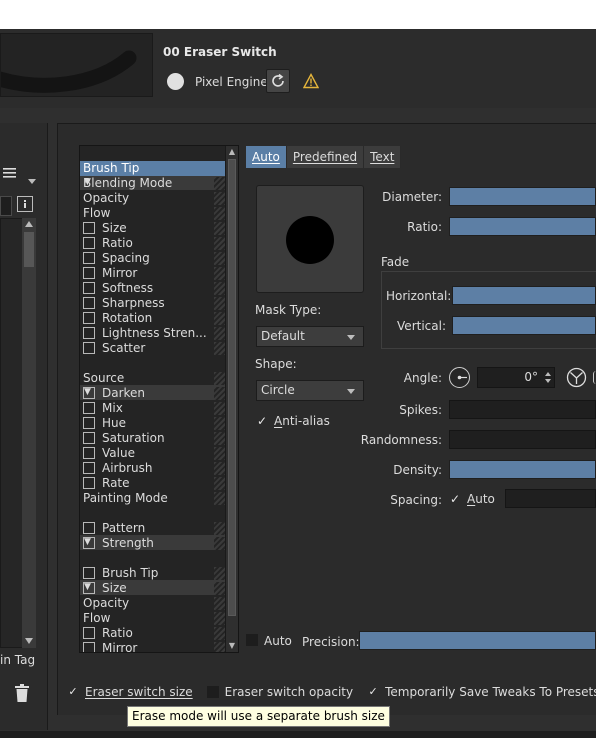 Image resolution: width=596 pixels, height=738 pixels. Describe the element at coordinates (153, 318) in the screenshot. I see `options-list-item: Rotation` at that location.